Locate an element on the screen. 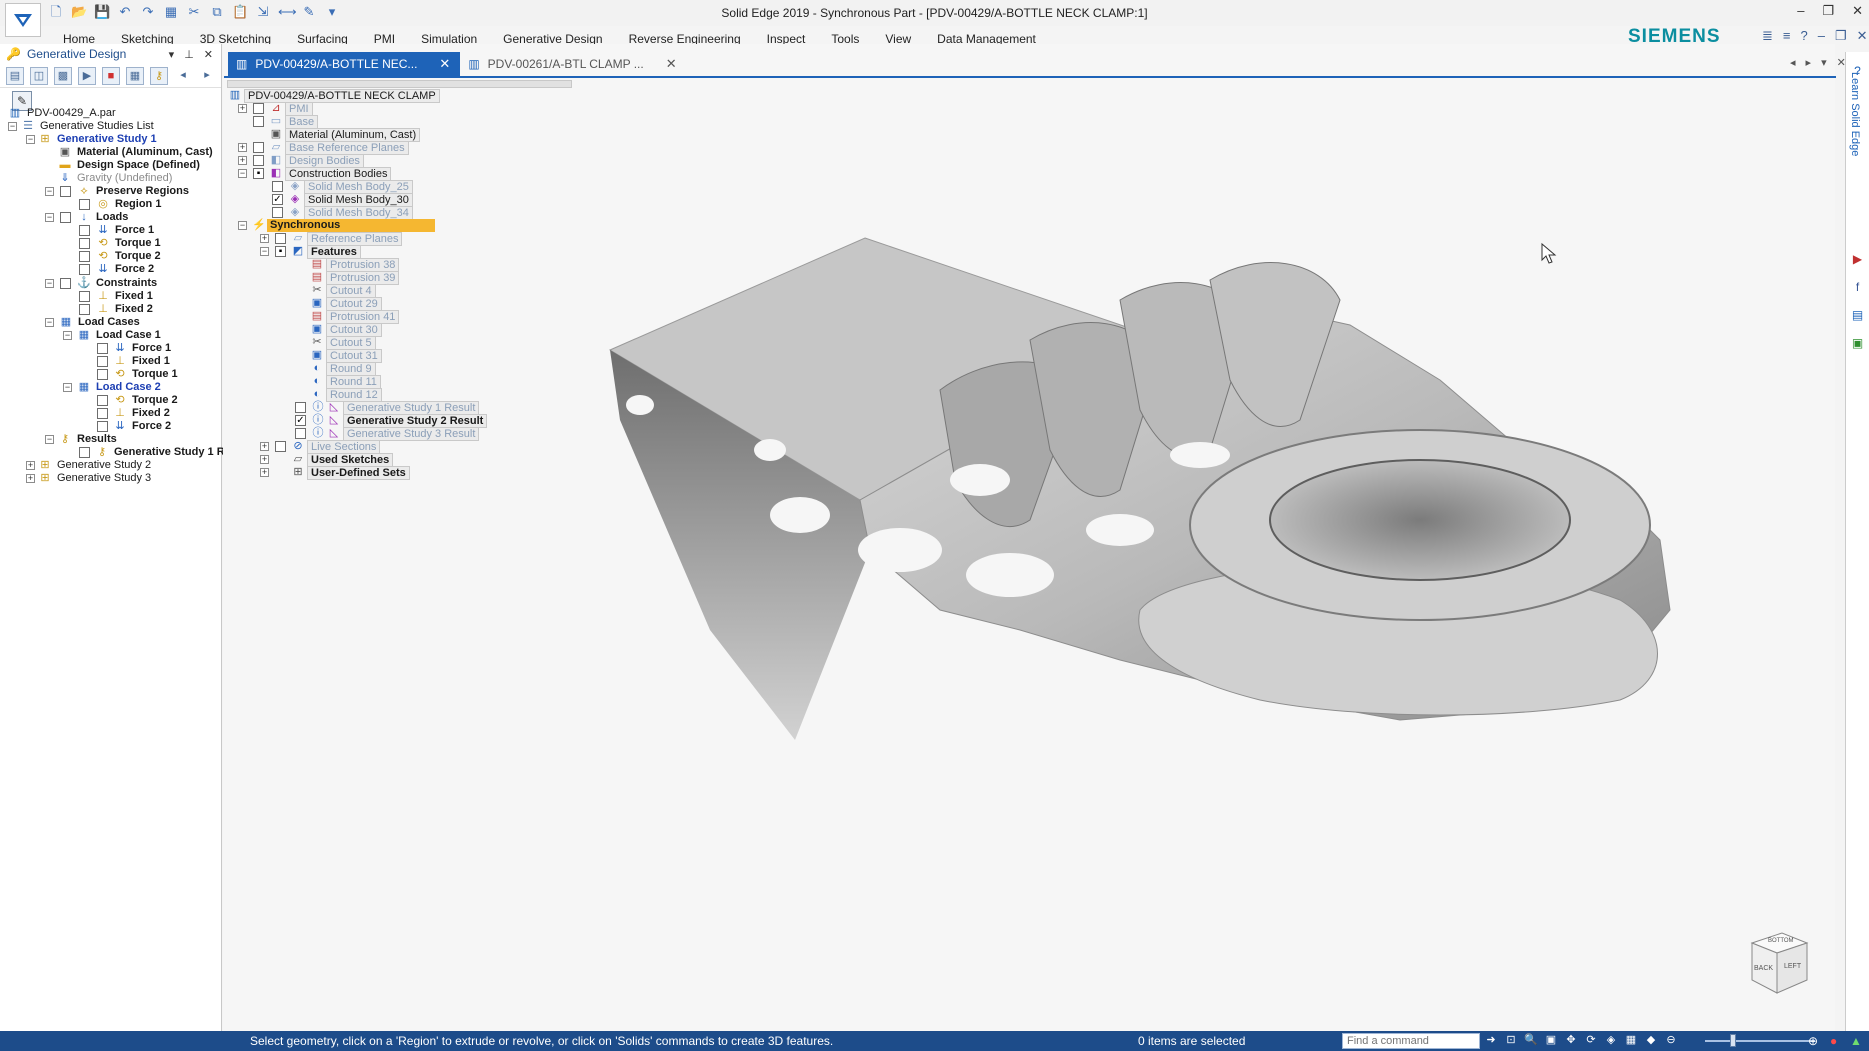 Image resolution: width=1869 pixels, height=1051 pixels. go-icon: ➜ is located at coordinates (1491, 1040).